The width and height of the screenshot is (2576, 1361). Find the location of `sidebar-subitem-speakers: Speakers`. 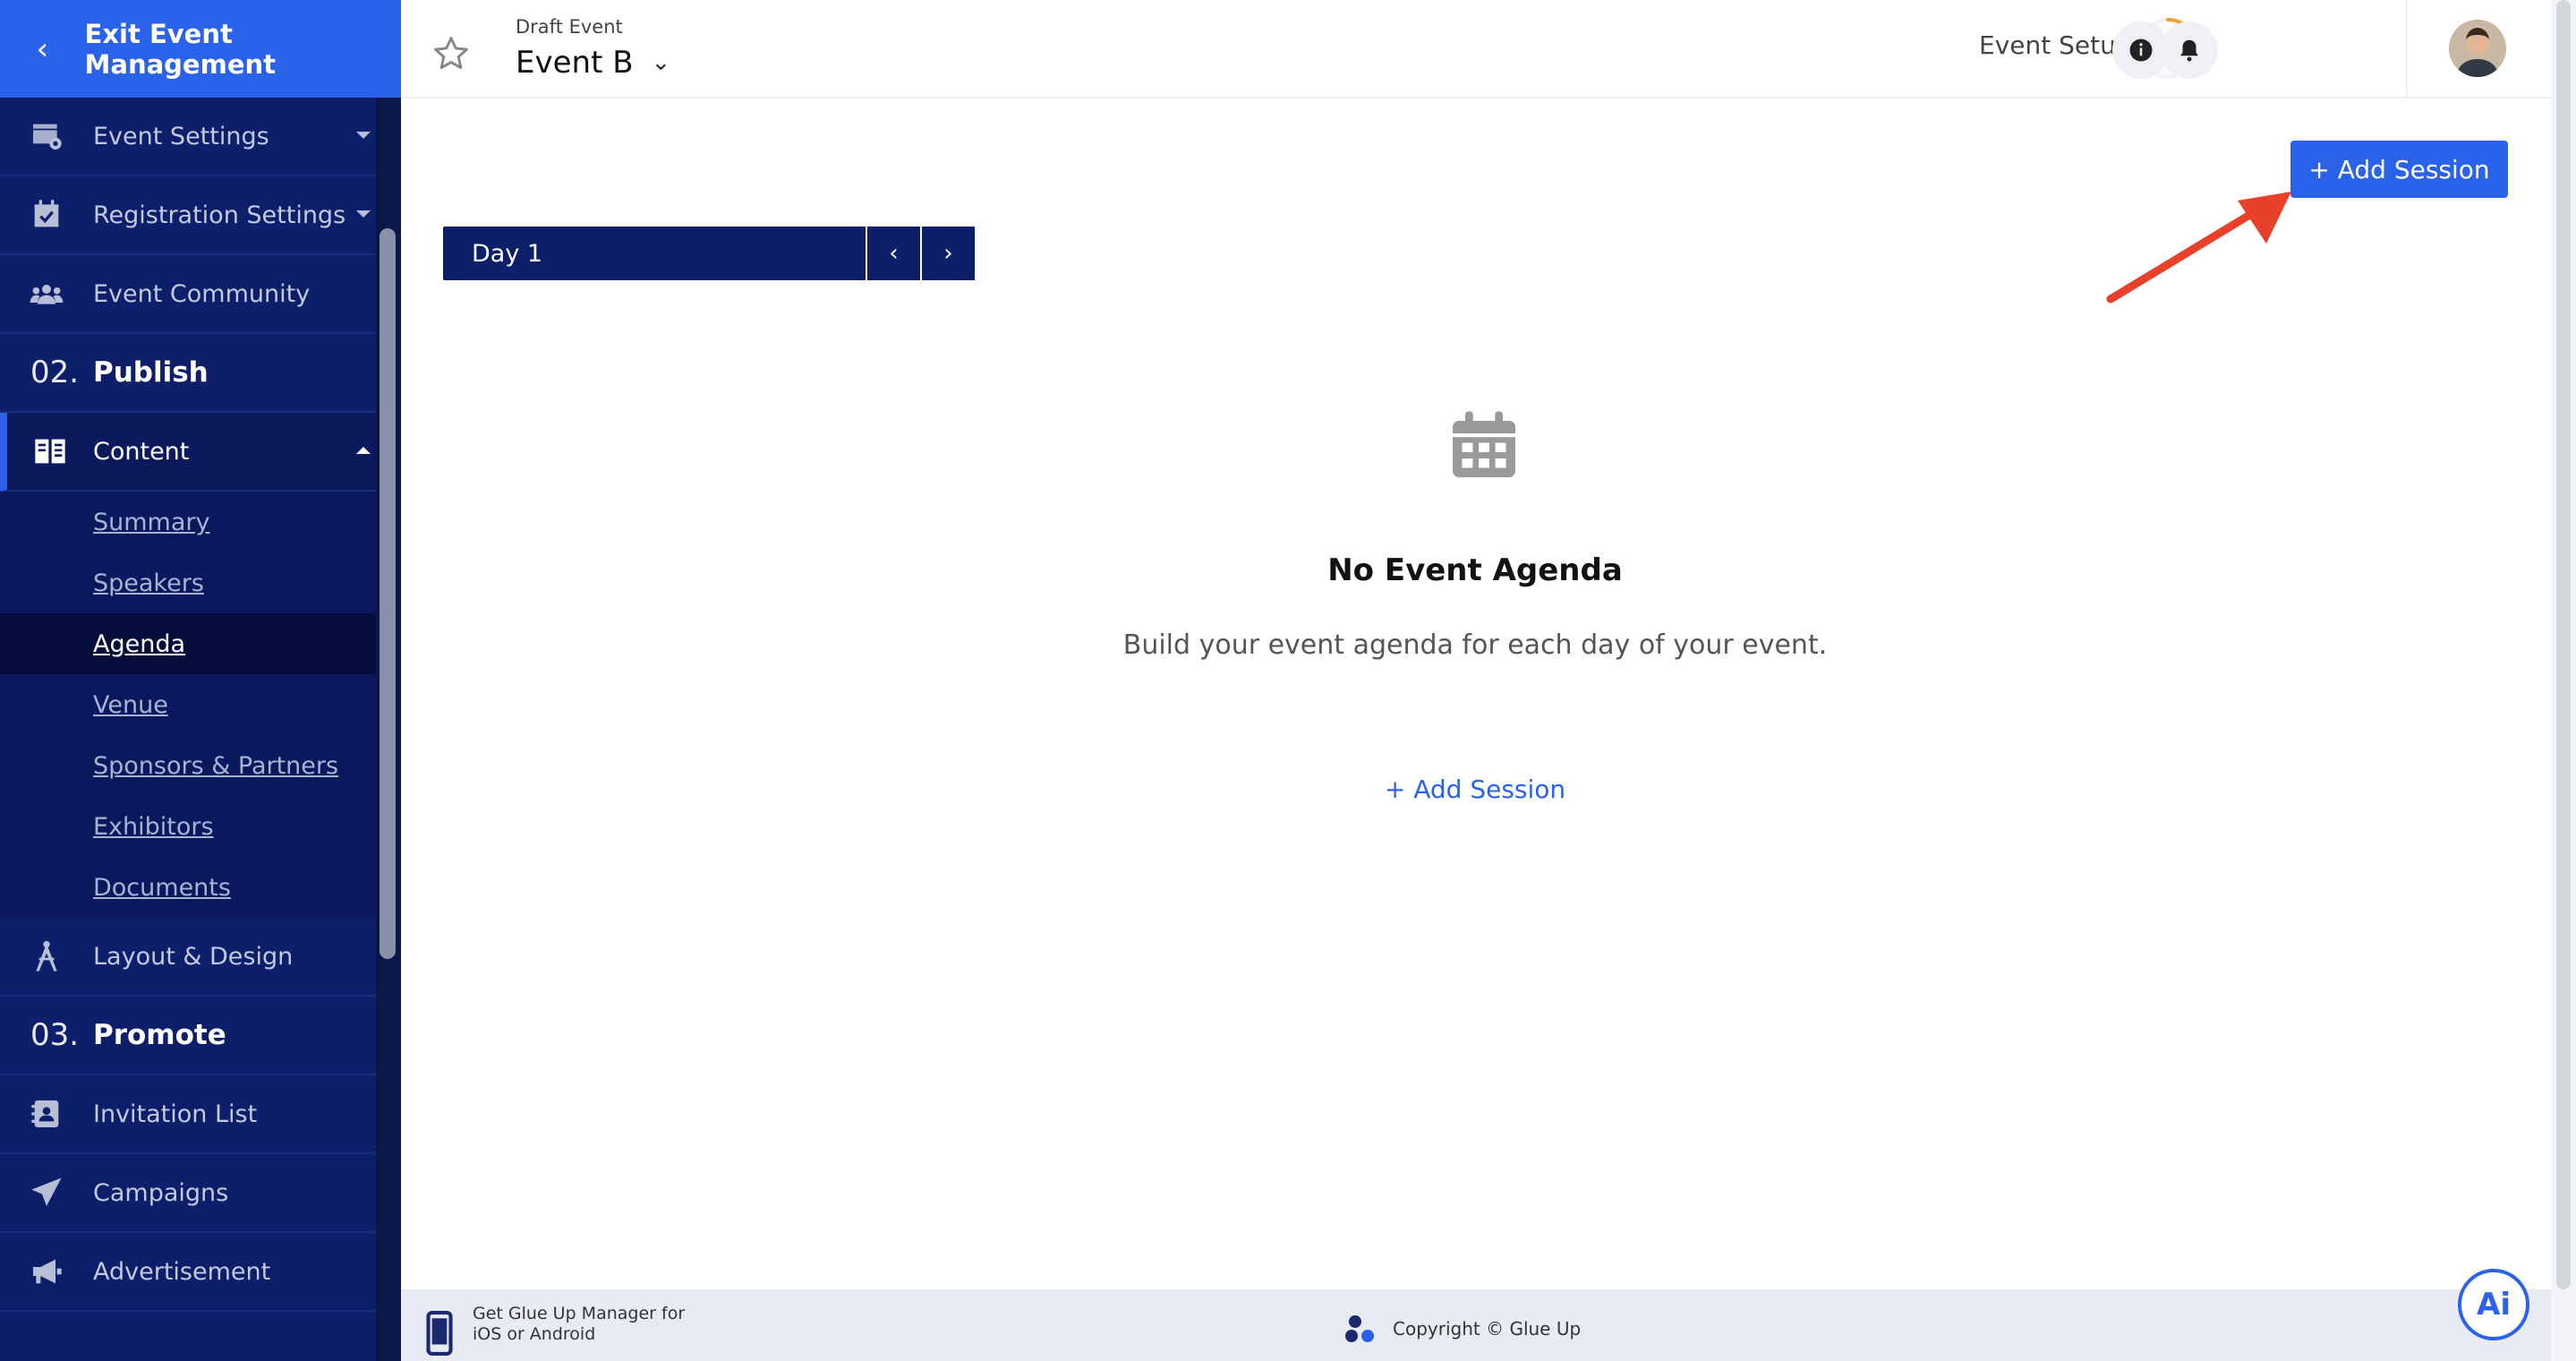

sidebar-subitem-speakers: Speakers is located at coordinates (188, 582).